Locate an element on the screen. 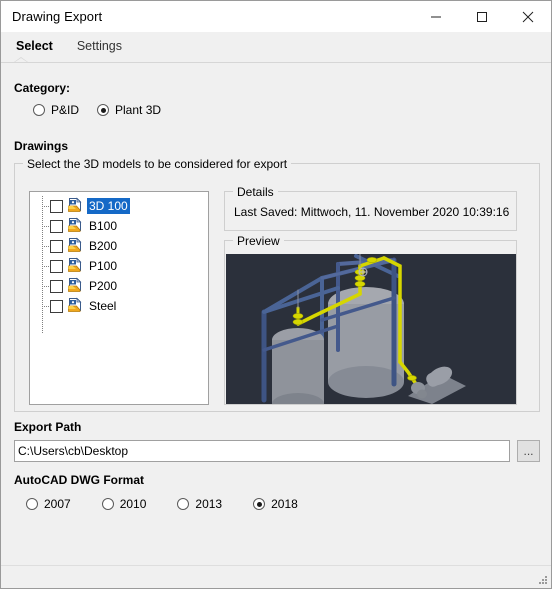 This screenshot has height=589, width=552. radio-2010-label: 2010 is located at coordinates (133, 504).